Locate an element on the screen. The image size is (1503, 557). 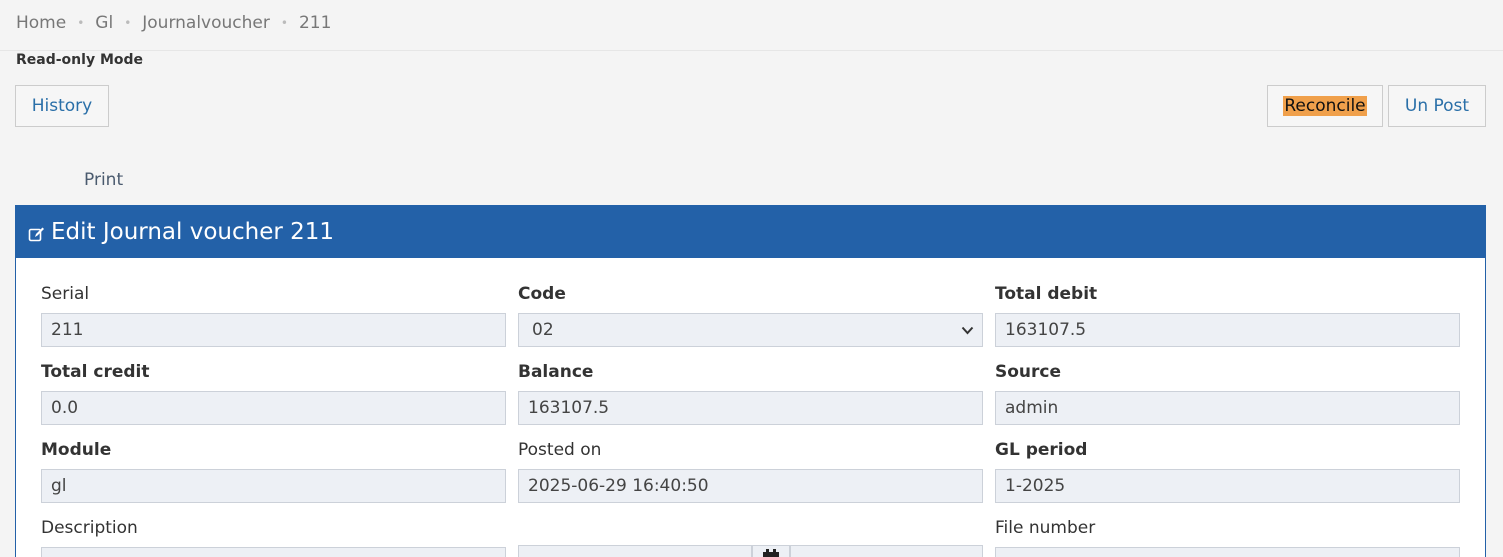
breadcrumb-current: 211 is located at coordinates (315, 23).